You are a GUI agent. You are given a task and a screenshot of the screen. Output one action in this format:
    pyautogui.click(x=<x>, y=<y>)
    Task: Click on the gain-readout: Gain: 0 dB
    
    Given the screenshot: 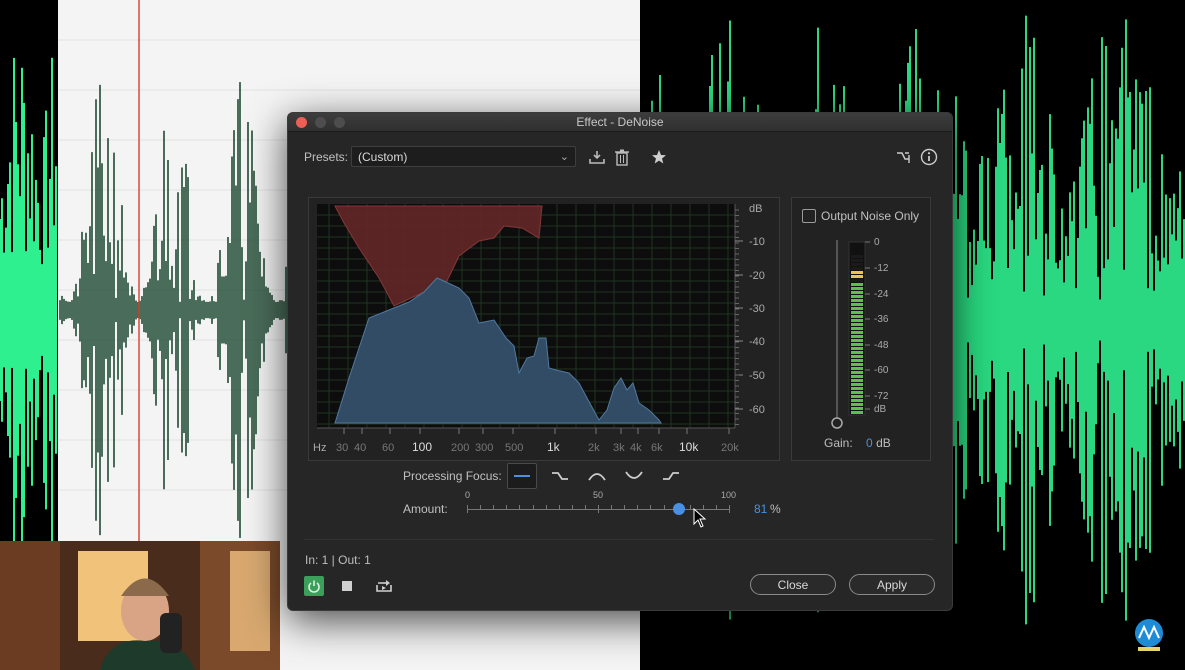 What is the action you would take?
    pyautogui.click(x=857, y=443)
    